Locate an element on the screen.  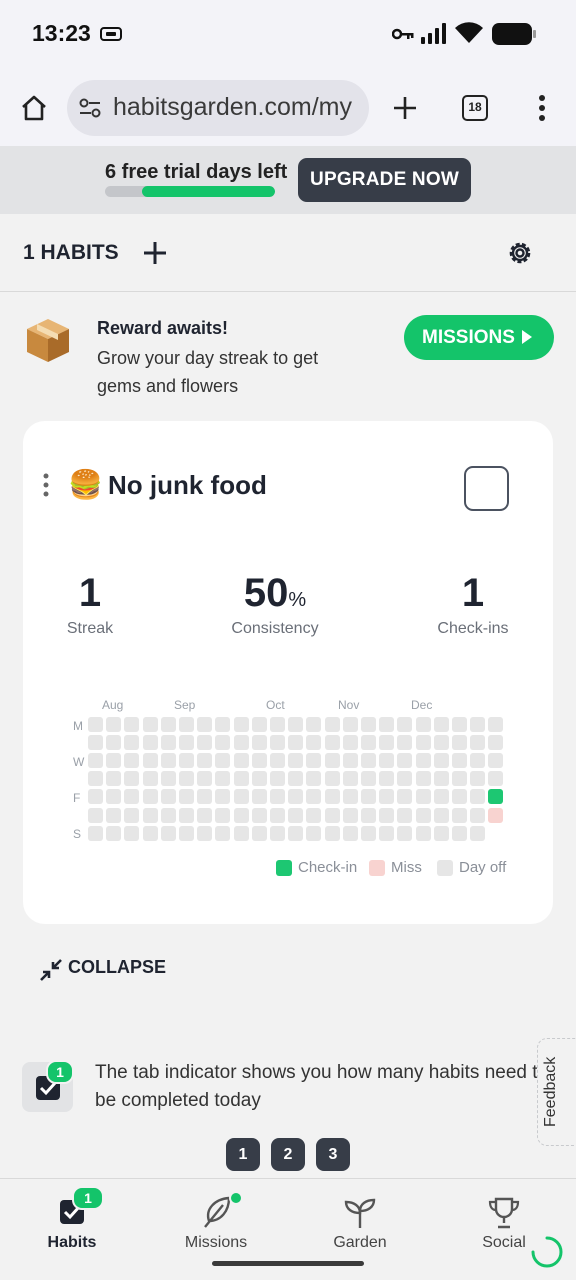
reward-title: Reward awaits! is located at coordinates (163, 328).